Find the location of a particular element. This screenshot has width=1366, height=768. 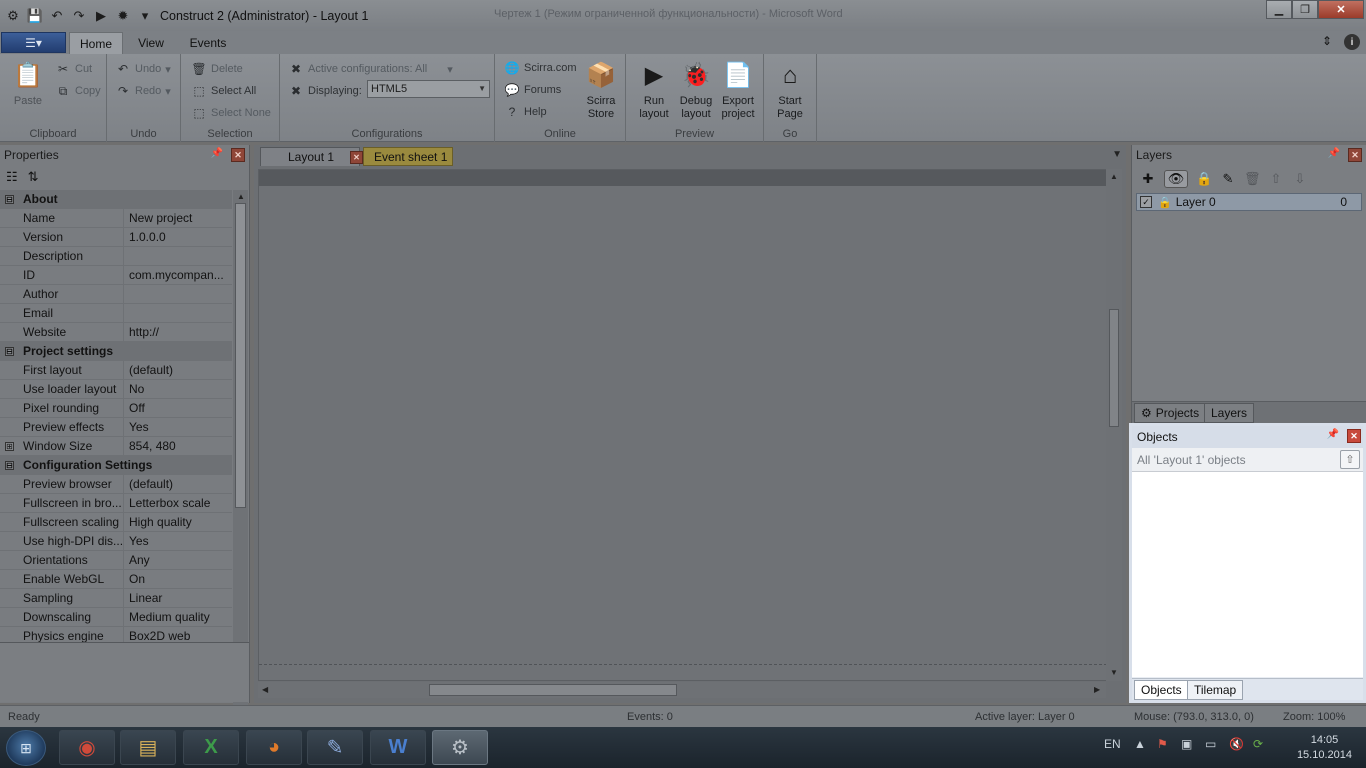

layer-lock-icon: 🔒 is located at coordinates (1165, 202).